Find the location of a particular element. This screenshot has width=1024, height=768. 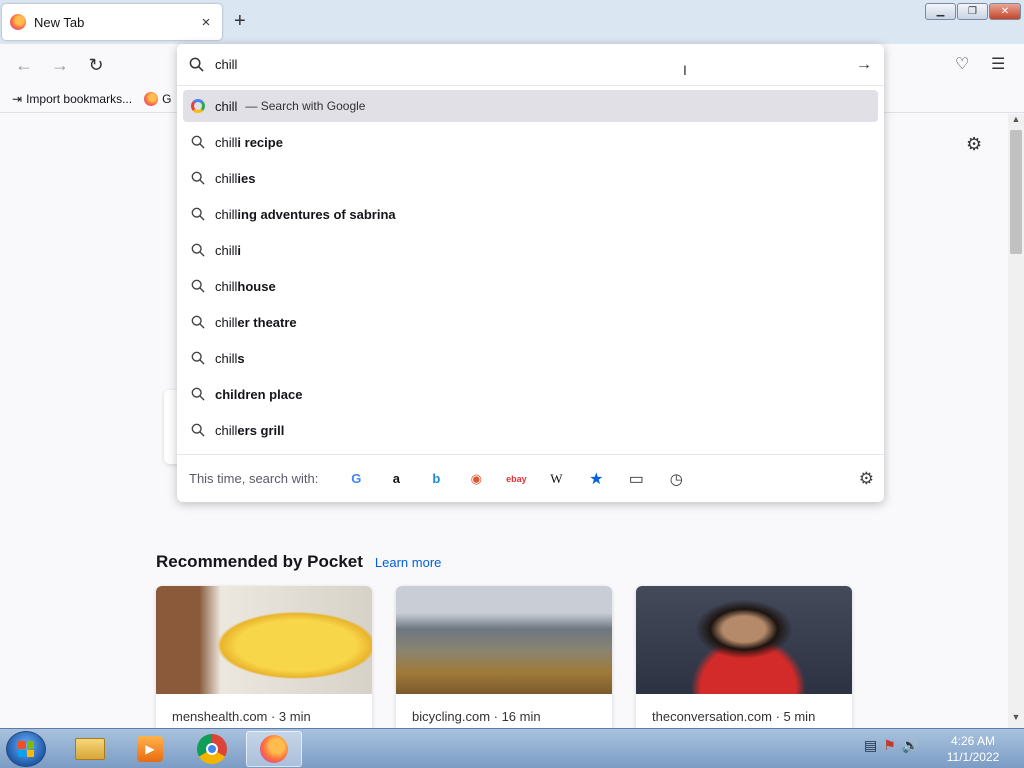

suggestion-item: chill s is located at coordinates (530, 358).